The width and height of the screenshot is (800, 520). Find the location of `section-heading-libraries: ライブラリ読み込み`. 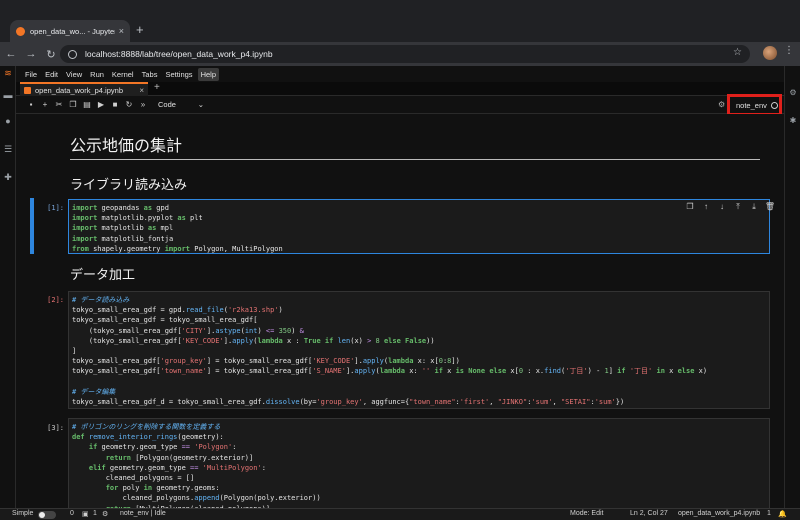

section-heading-libraries: ライブラリ読み込み is located at coordinates (129, 184).